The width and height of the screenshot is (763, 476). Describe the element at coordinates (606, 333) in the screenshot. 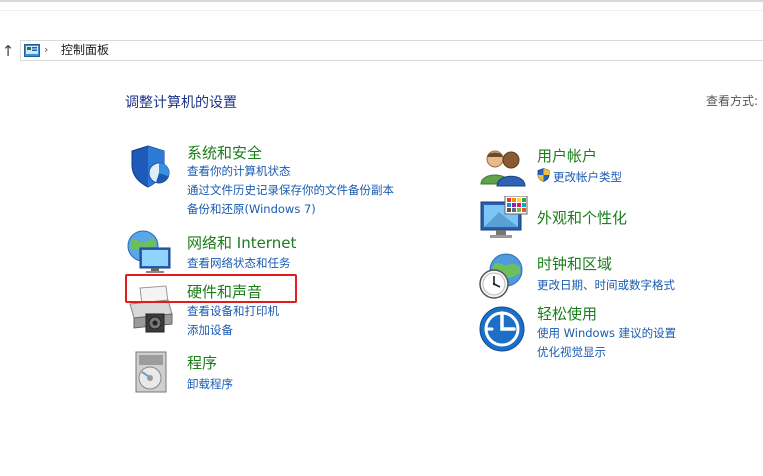

I see `link-windows-recommended-settings: 使用 Windows 建议的设置` at that location.